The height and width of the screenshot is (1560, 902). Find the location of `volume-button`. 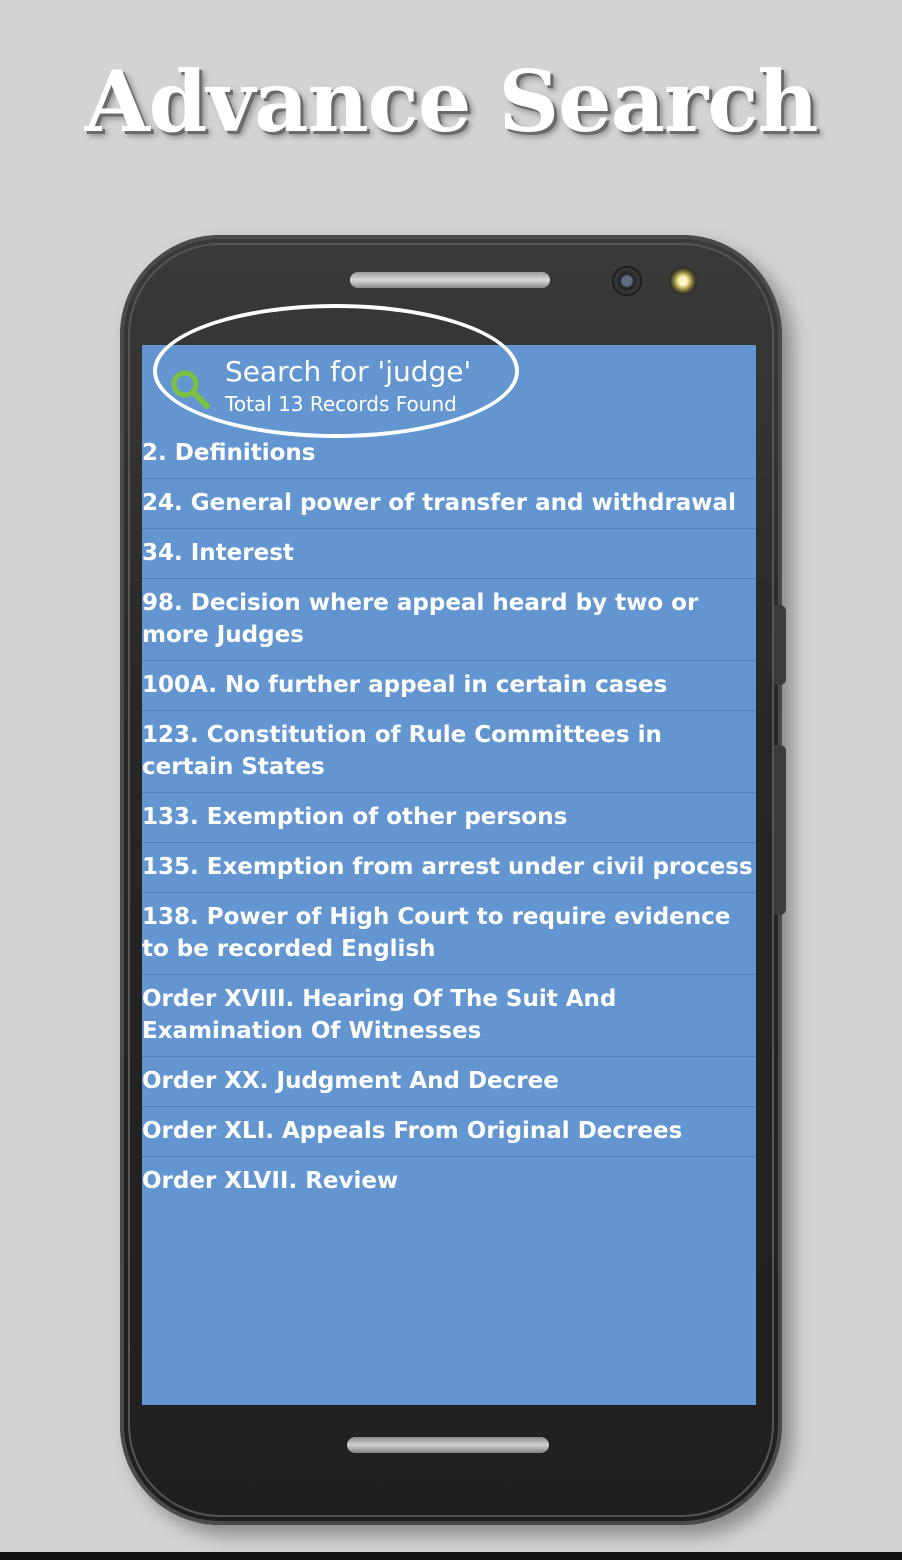

volume-button is located at coordinates (780, 645).